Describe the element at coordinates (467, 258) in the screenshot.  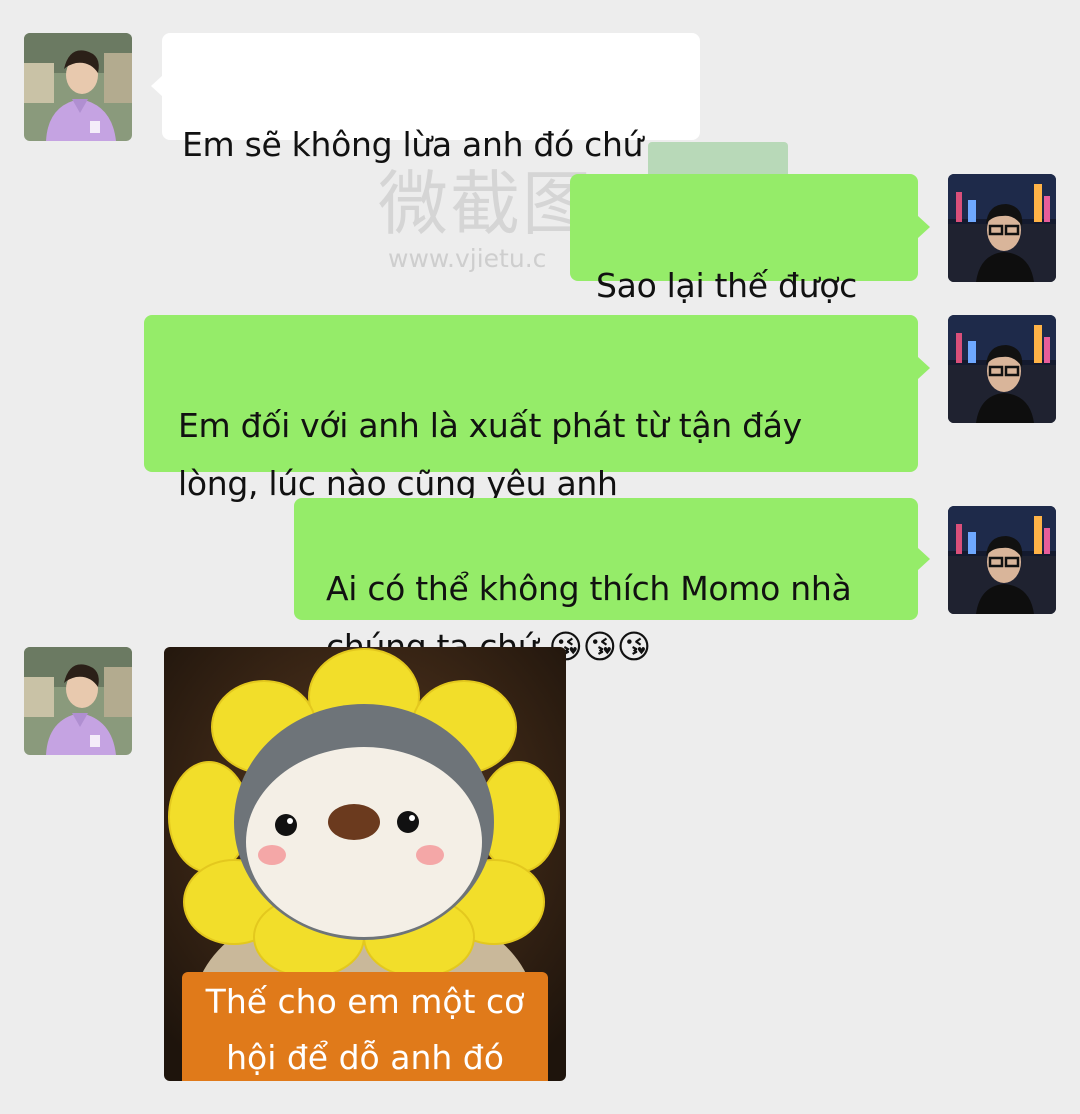
I see `watermark-url: www.vjietu.c` at that location.